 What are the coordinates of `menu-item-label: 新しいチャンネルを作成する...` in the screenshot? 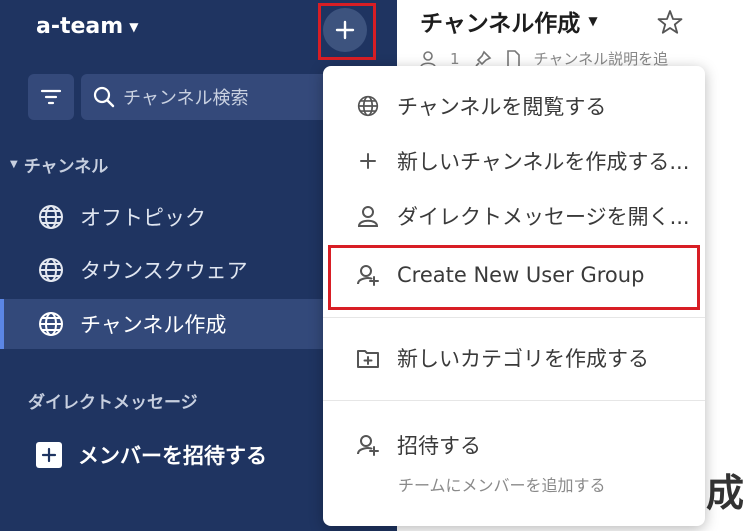 It's located at (543, 162).